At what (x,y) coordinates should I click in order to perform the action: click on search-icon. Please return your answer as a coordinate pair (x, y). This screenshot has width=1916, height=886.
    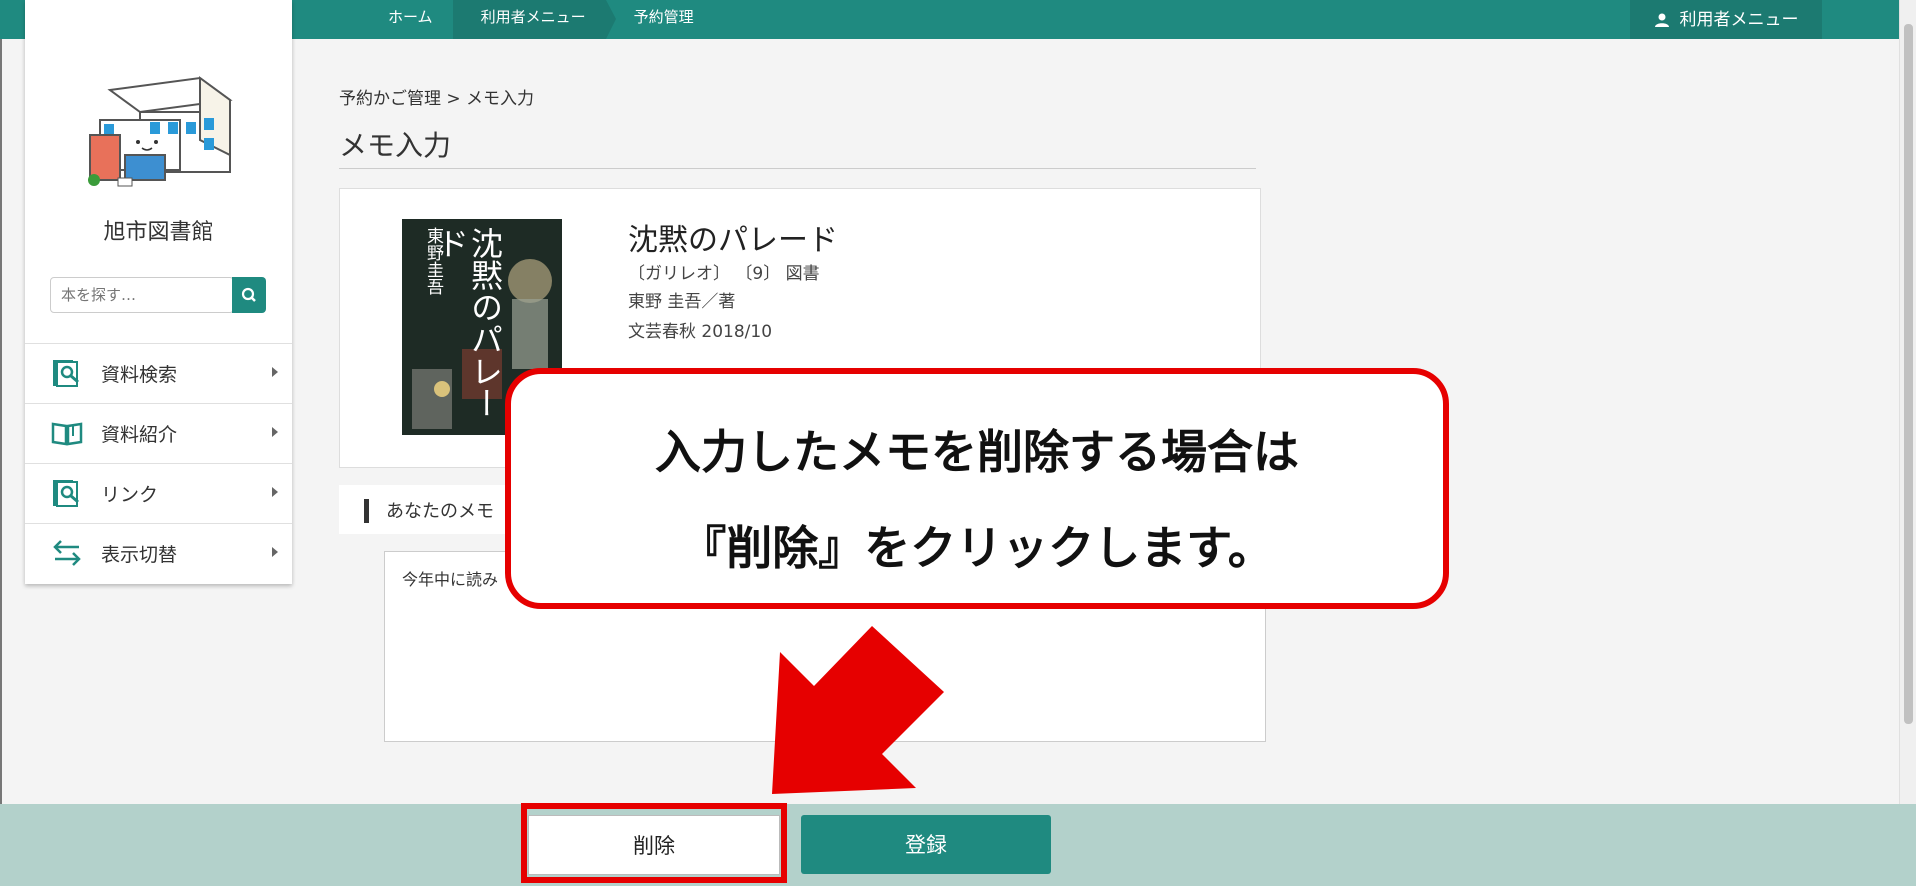
    Looking at the image, I should click on (248, 294).